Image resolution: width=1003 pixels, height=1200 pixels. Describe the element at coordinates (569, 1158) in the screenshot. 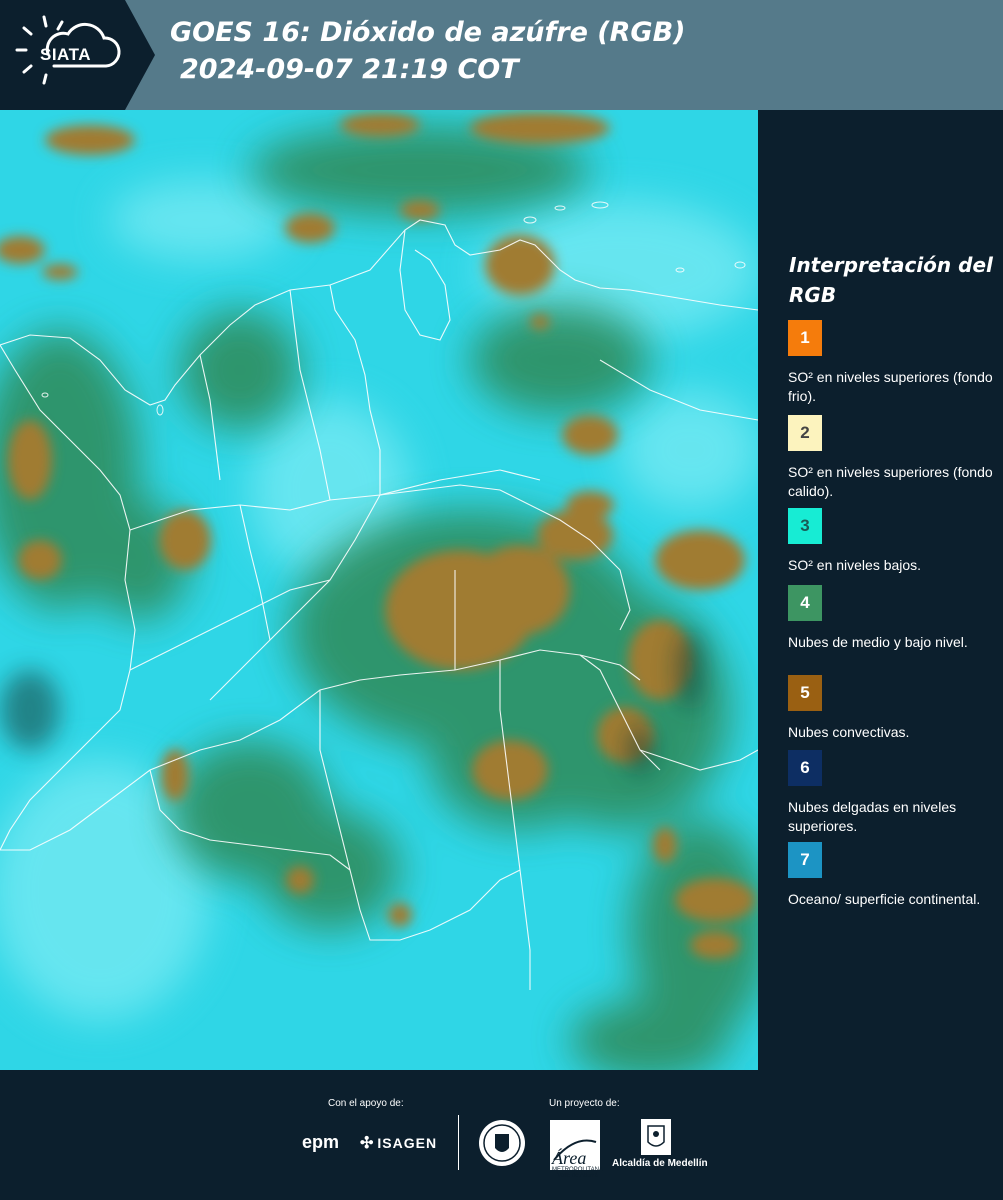

I see `area-metropolitana-logo-text: Área` at that location.